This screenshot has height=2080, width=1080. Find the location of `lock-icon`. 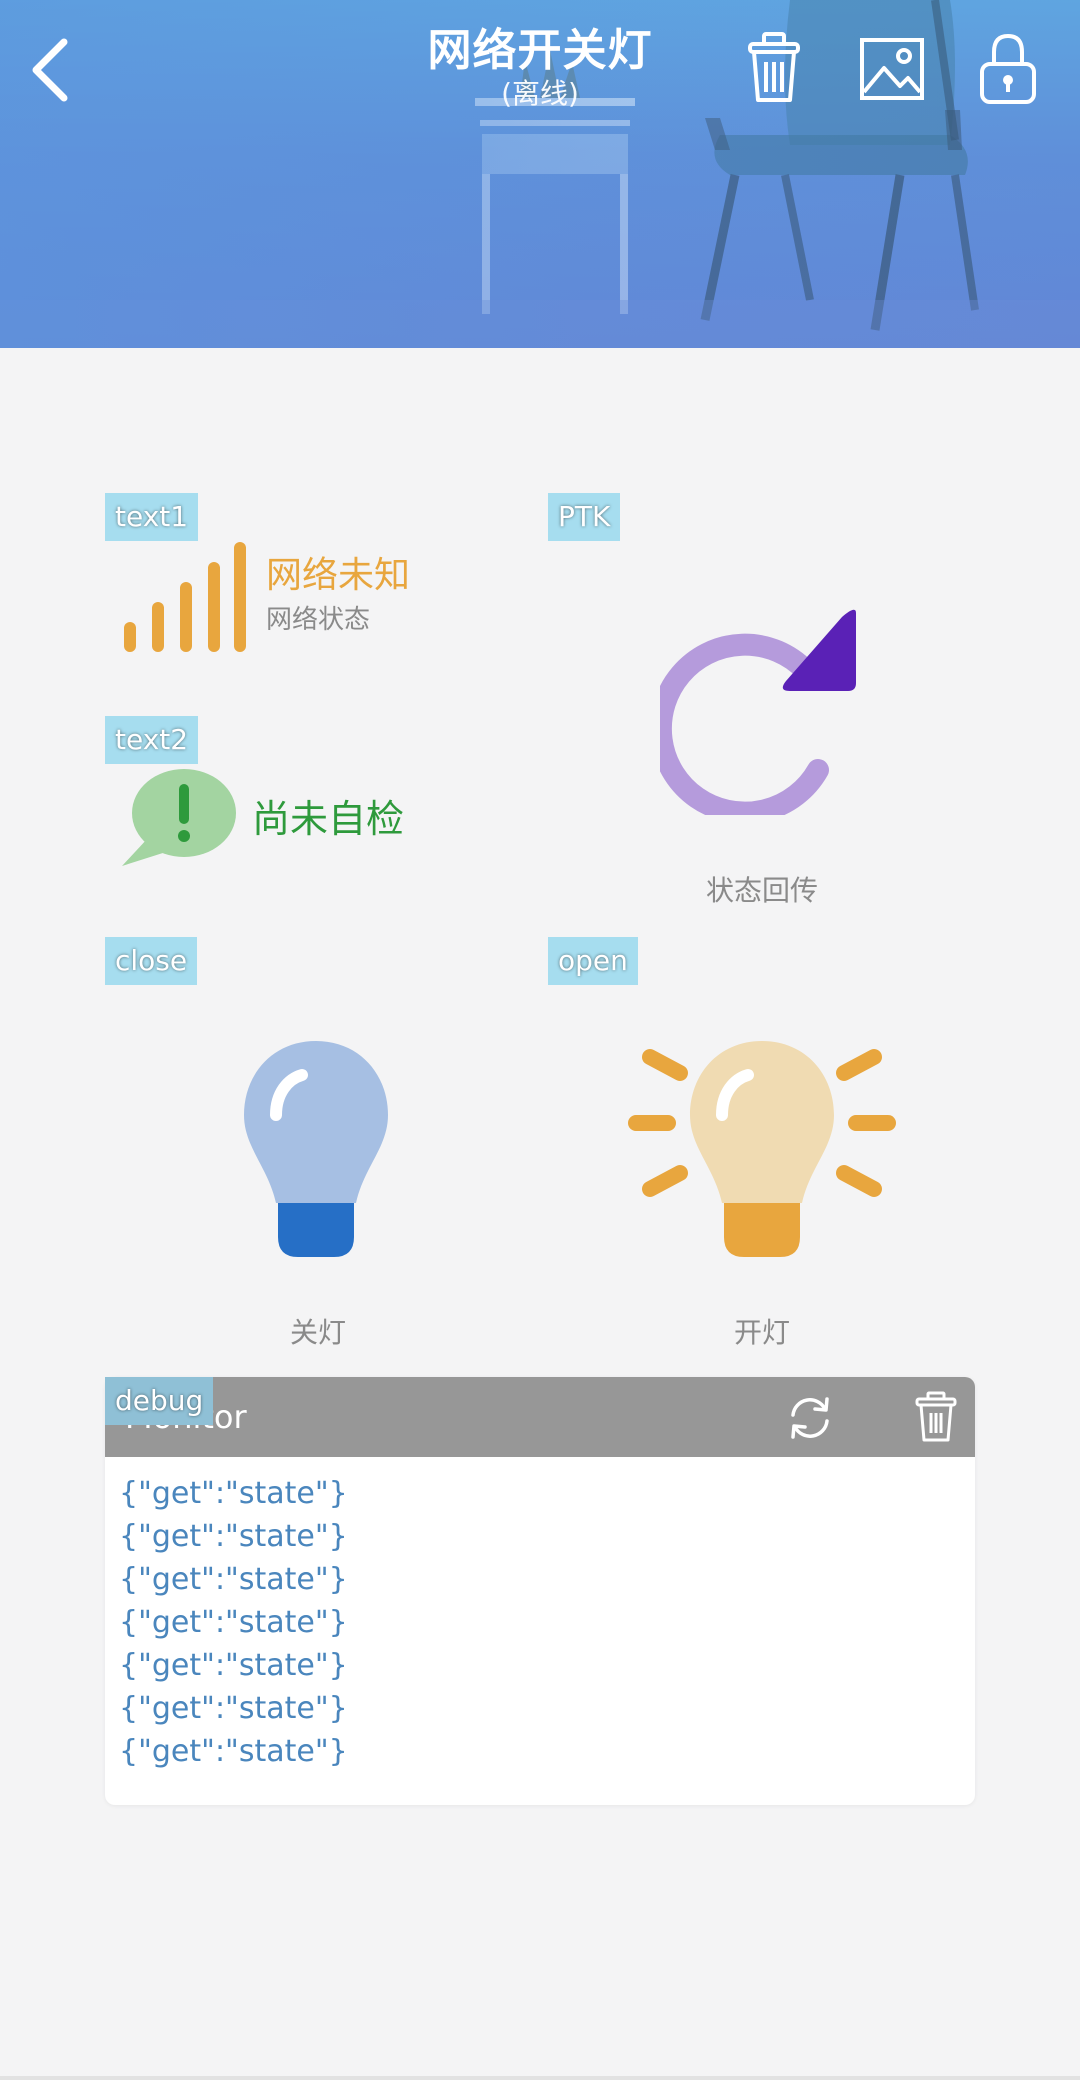

lock-icon is located at coordinates (1008, 68).